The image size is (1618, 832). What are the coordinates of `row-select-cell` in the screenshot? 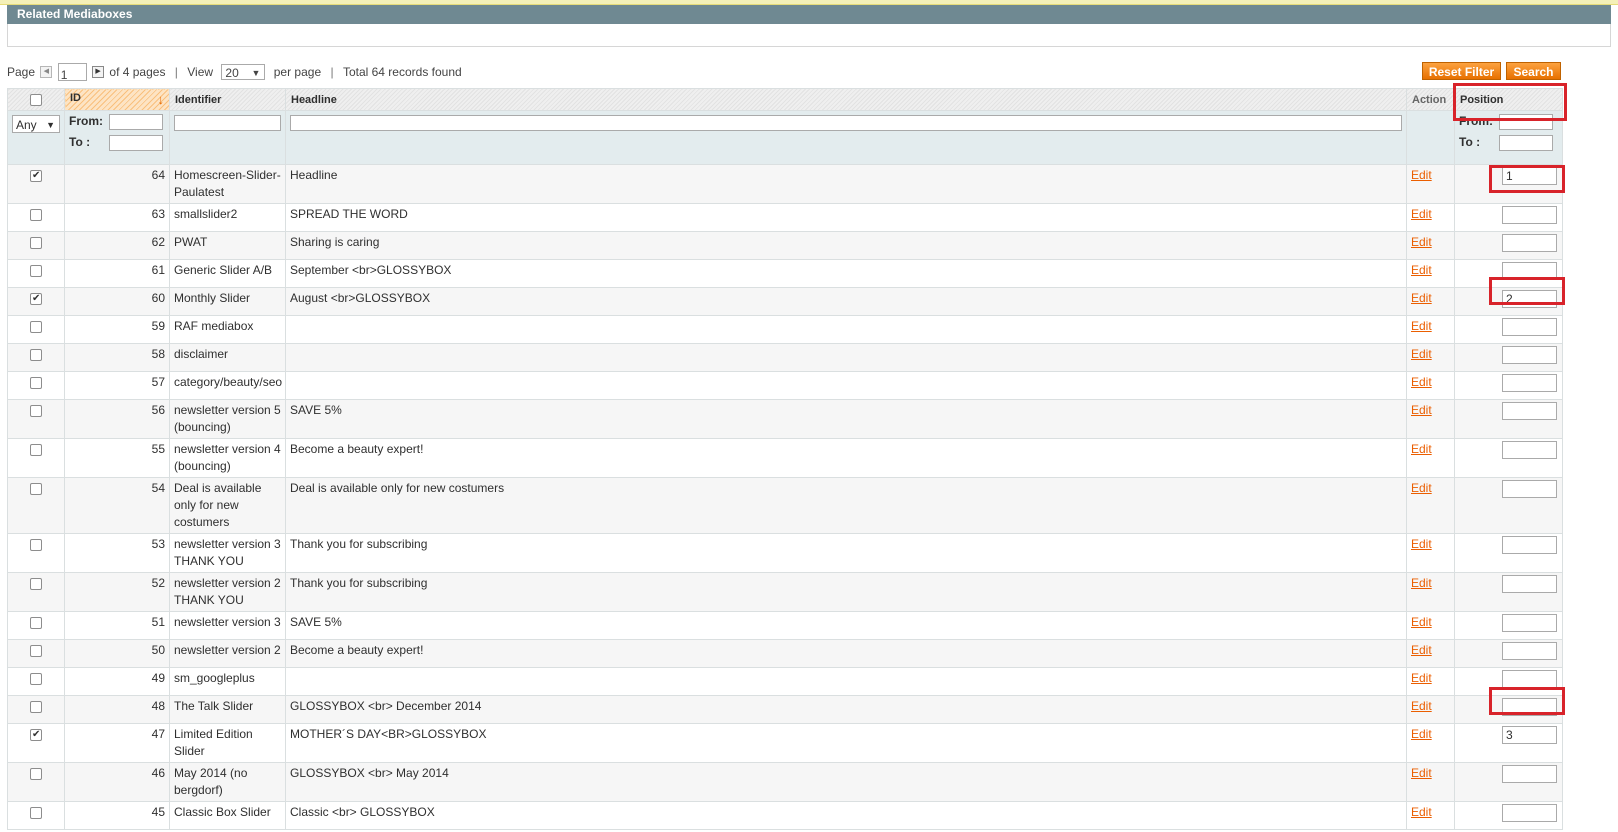 It's located at (36, 273).